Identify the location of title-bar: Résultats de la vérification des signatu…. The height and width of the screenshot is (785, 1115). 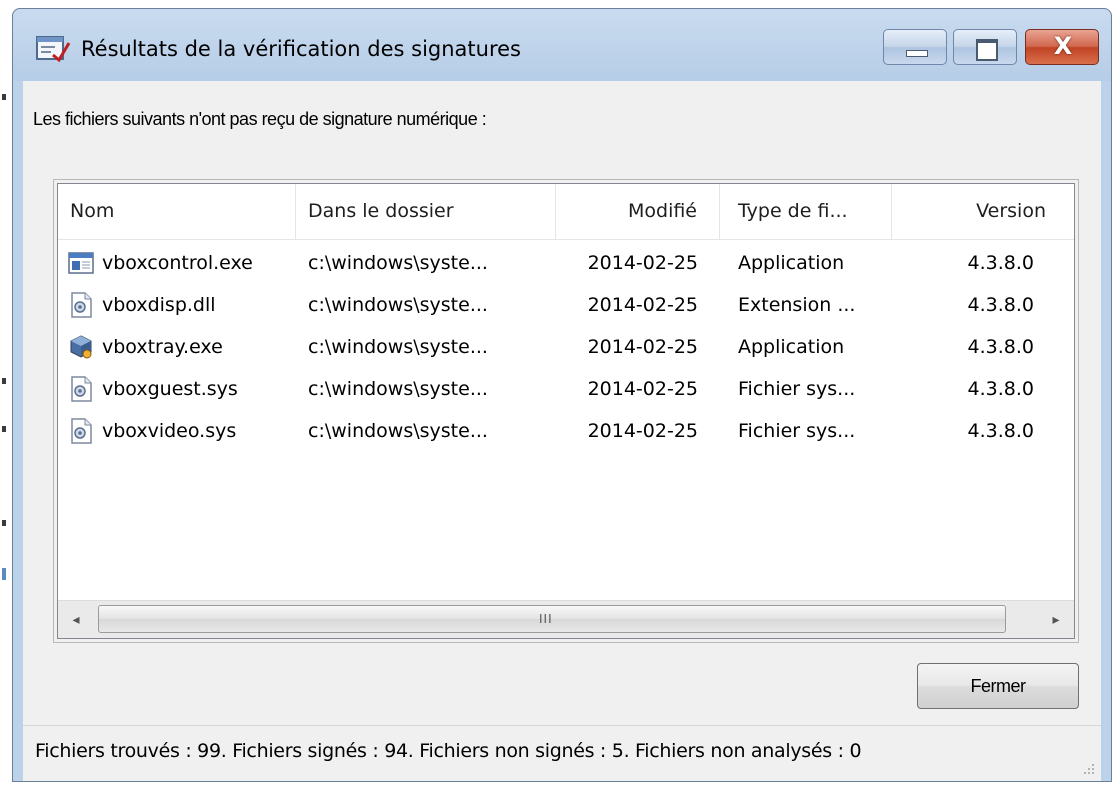
(562, 45).